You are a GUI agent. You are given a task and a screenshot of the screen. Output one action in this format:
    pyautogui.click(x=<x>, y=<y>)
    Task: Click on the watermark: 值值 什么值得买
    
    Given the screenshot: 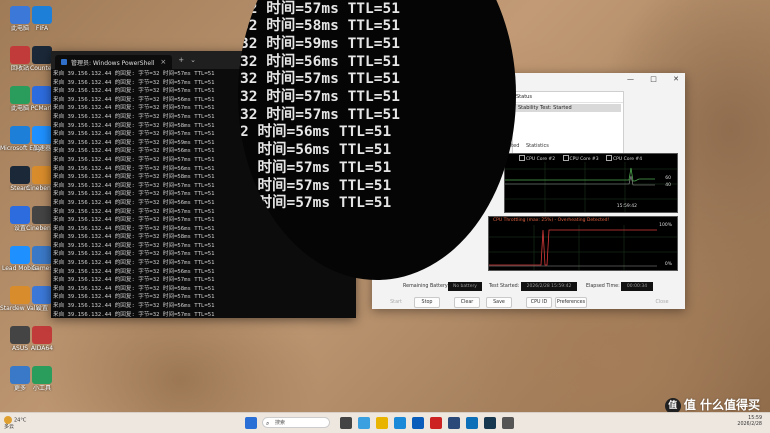 What is the action you would take?
    pyautogui.click(x=712, y=405)
    